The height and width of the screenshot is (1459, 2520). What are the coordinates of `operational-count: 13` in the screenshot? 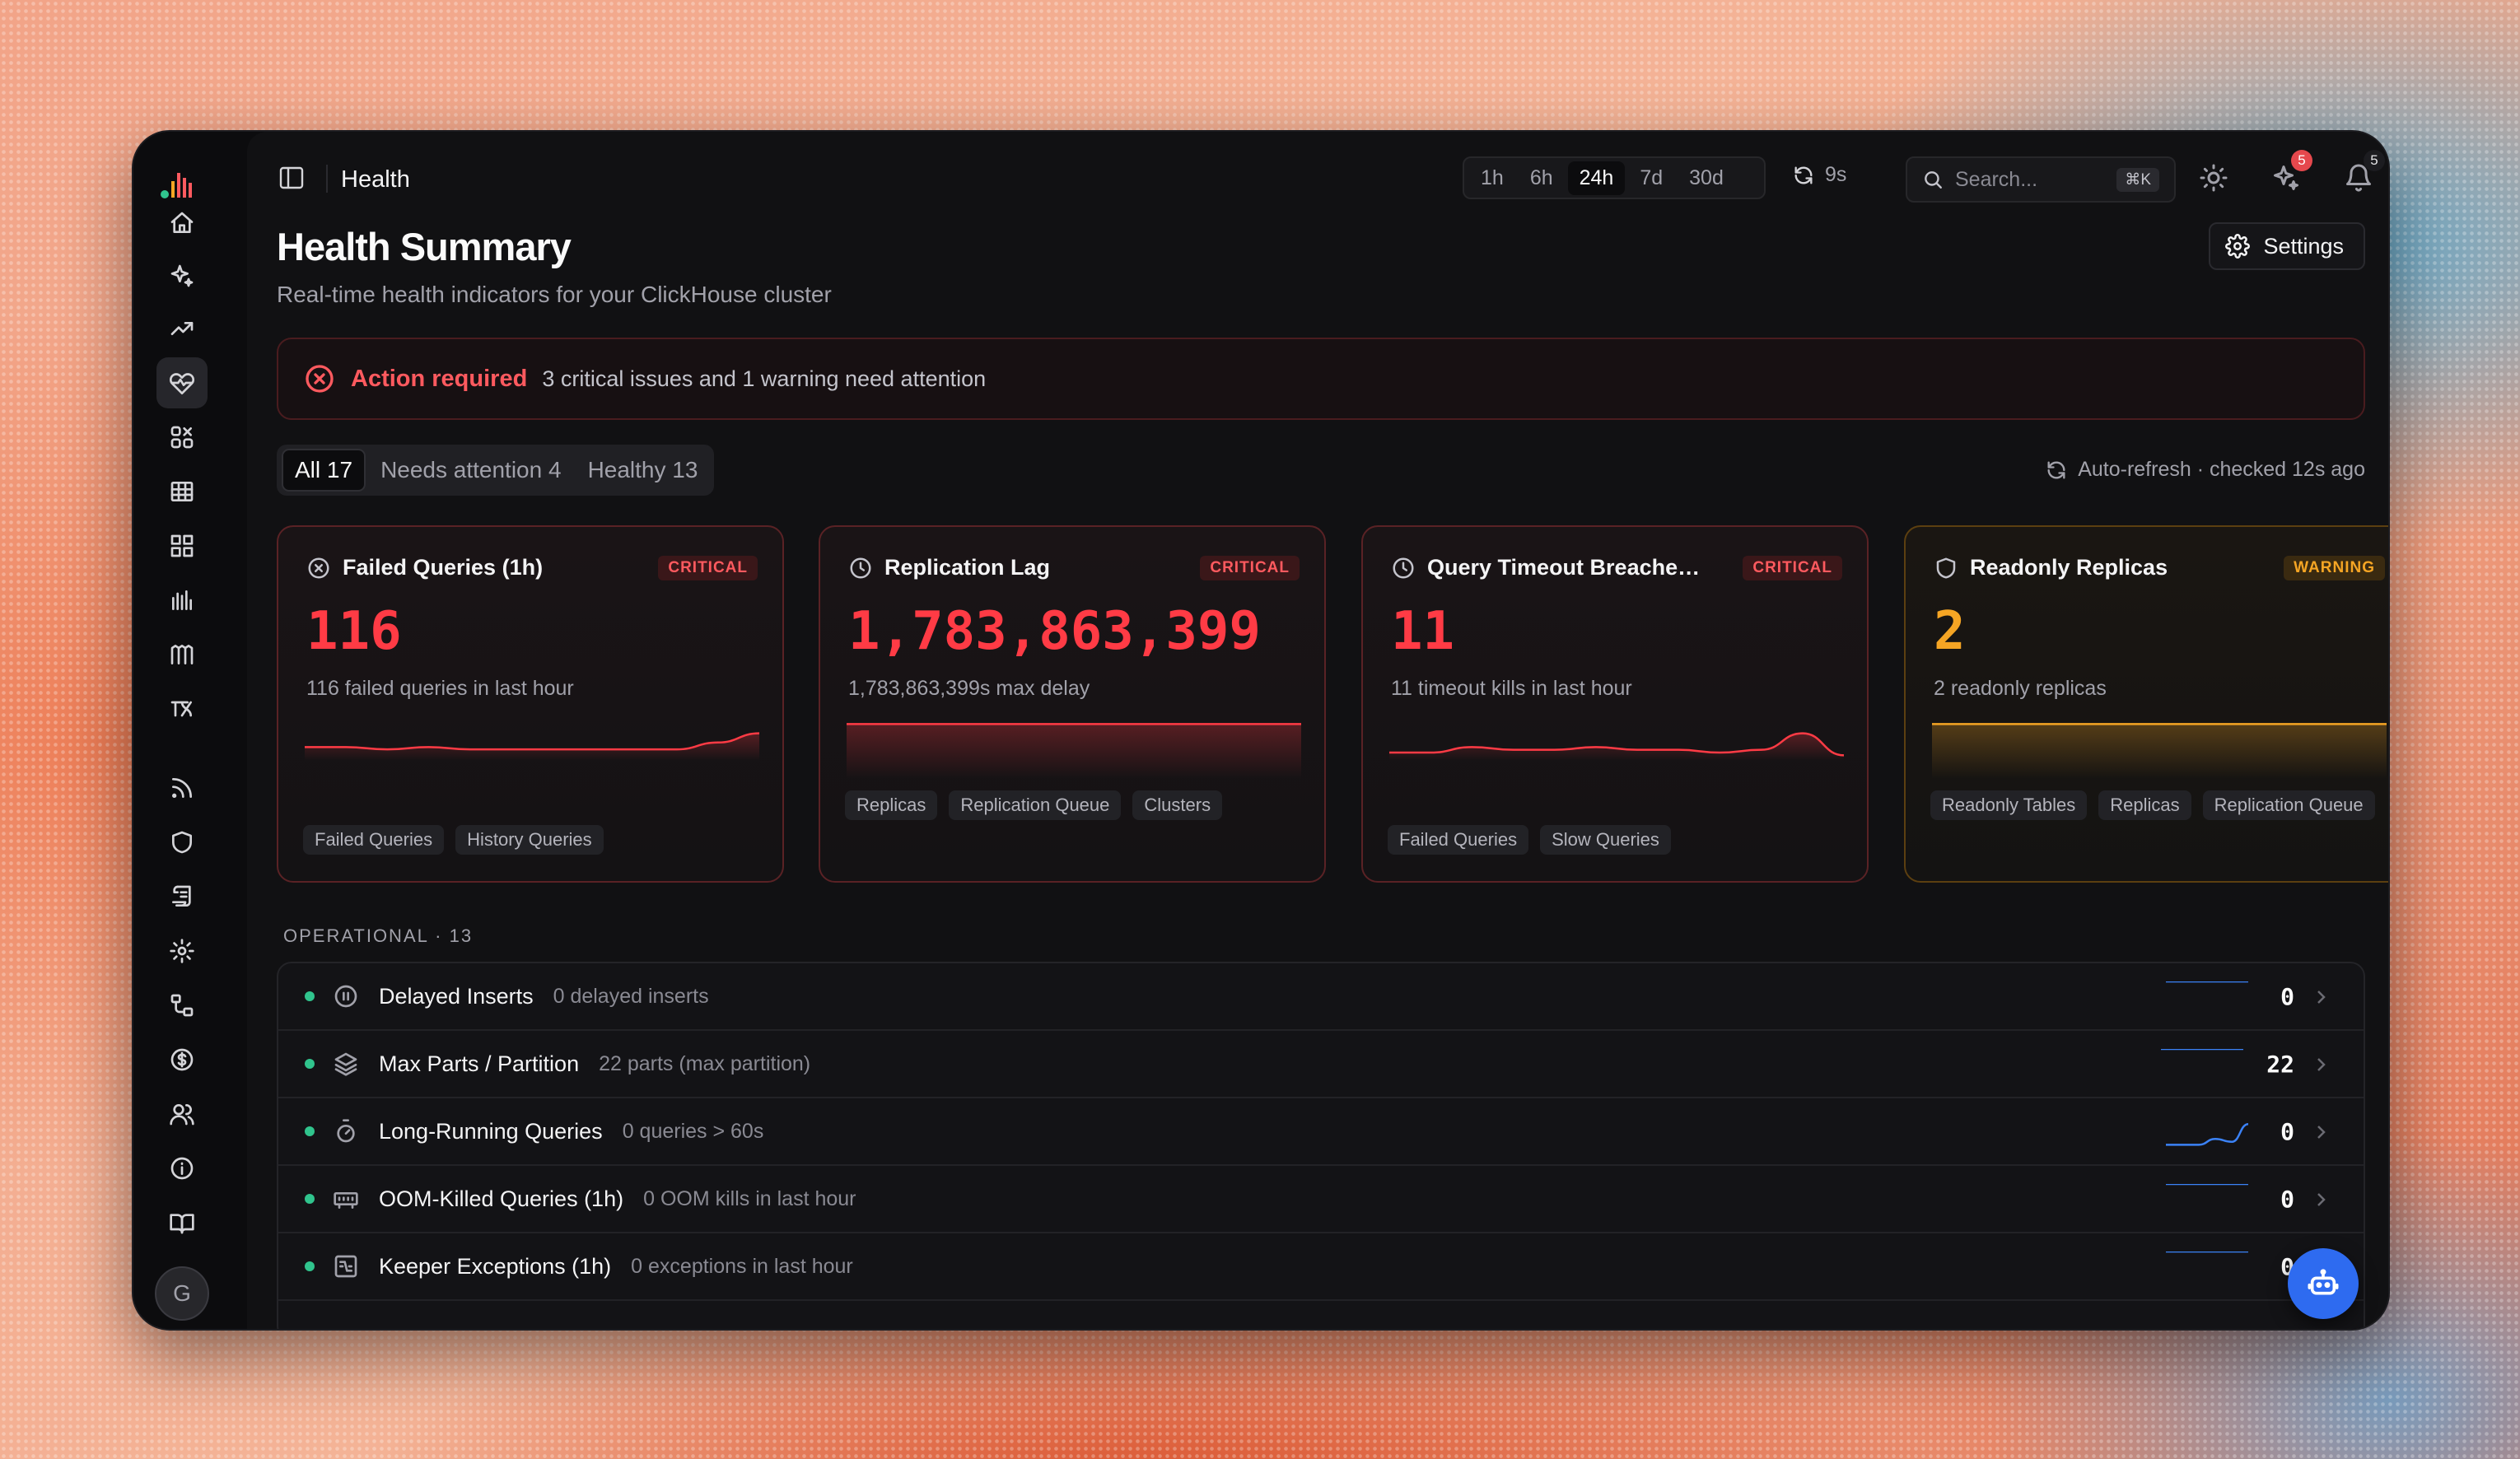 It's located at (461, 936).